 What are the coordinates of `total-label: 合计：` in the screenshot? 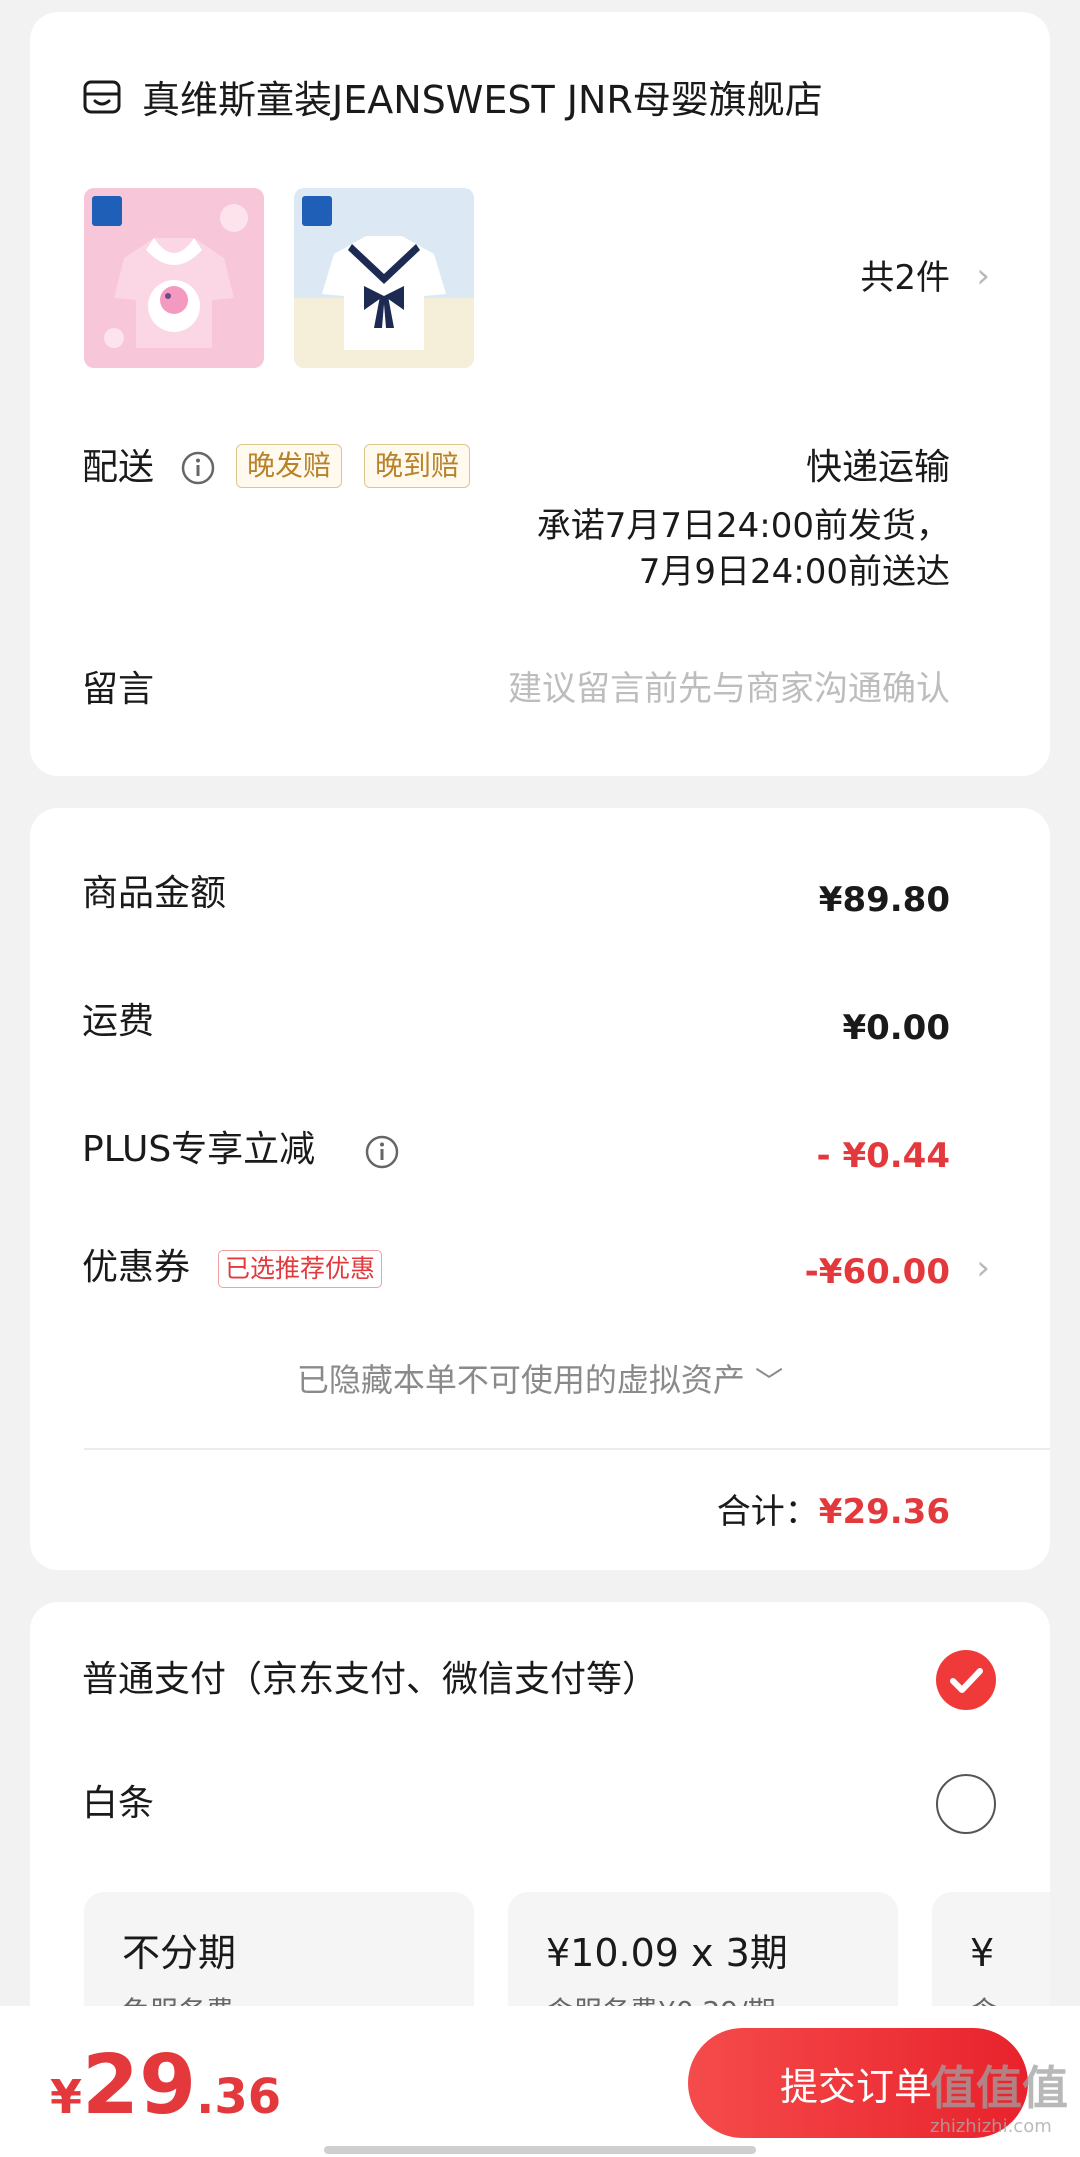 It's located at (767, 1512).